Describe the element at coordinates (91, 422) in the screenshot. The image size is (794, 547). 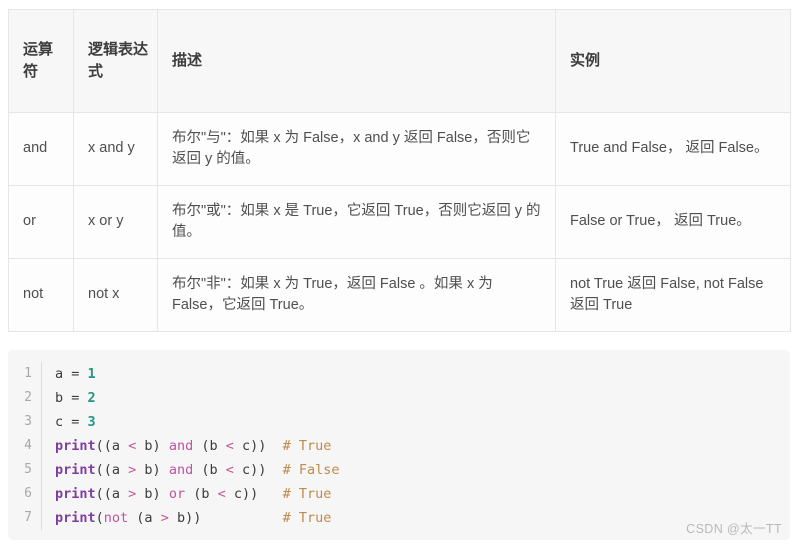
I see `code-token: 3` at that location.